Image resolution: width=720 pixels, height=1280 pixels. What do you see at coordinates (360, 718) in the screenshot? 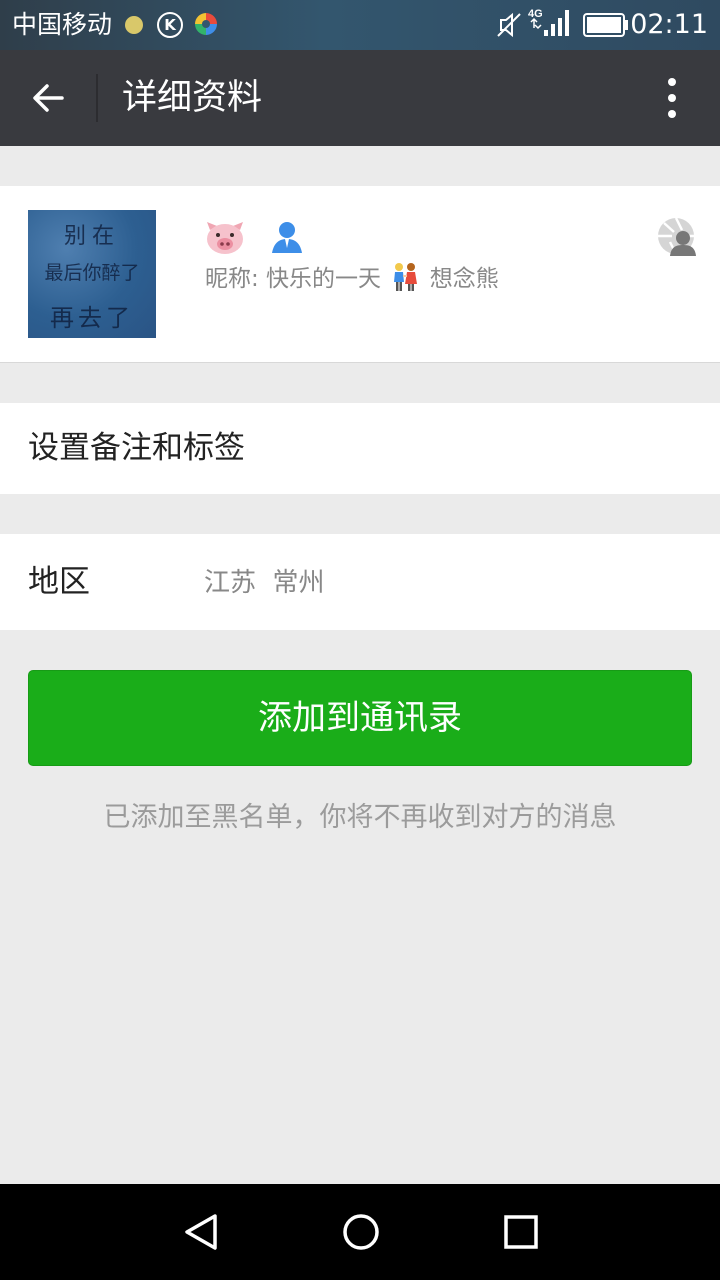
I see `add-to-contacts-button: 添加到通讯录` at bounding box center [360, 718].